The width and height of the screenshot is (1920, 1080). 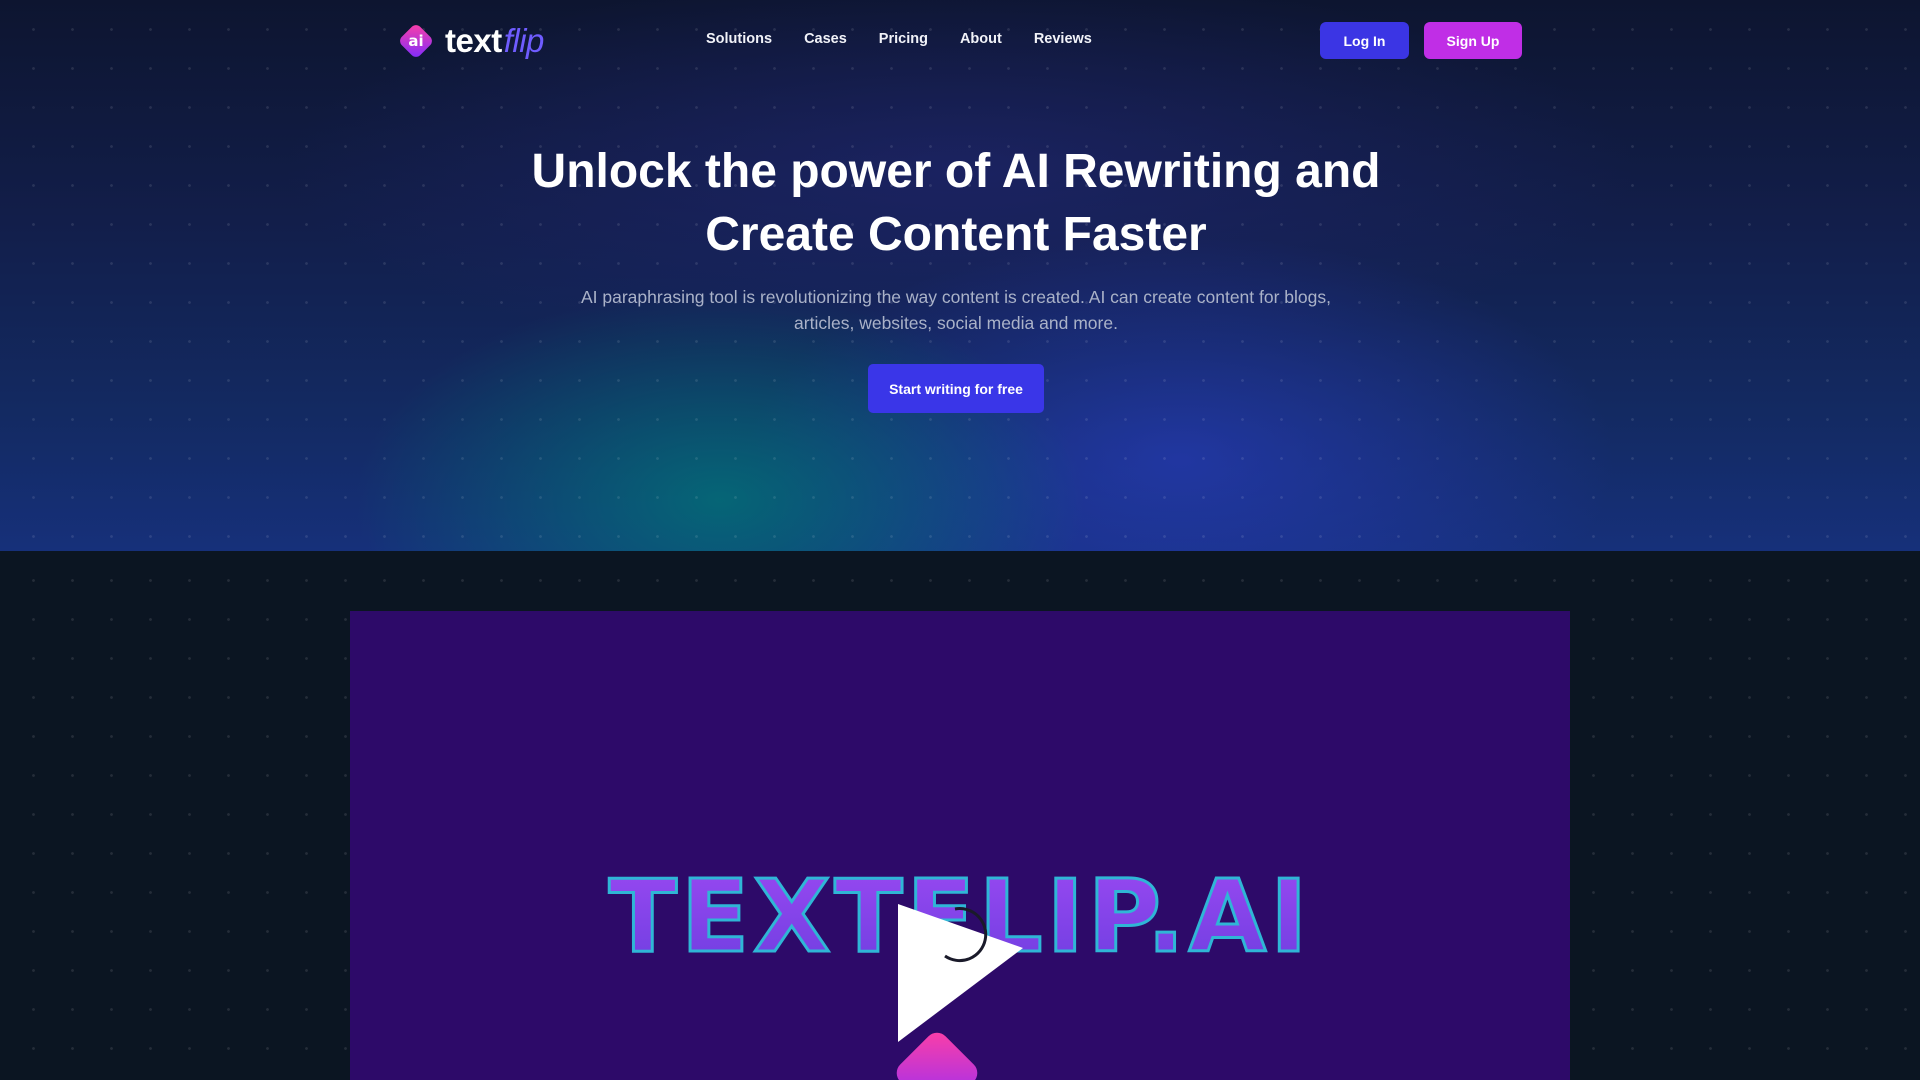 I want to click on hero-headline-line2: Create Content Faster, so click(x=956, y=234).